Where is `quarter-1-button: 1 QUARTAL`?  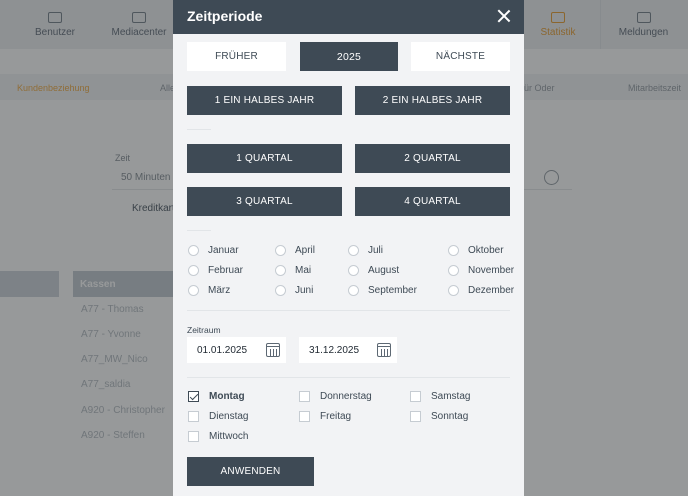 quarter-1-button: 1 QUARTAL is located at coordinates (264, 158).